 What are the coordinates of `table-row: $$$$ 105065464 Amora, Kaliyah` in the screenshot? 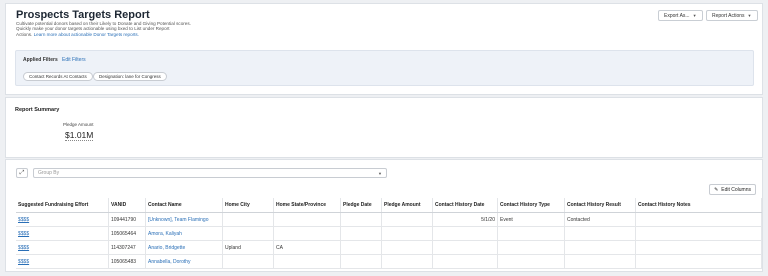 It's located at (389, 233).